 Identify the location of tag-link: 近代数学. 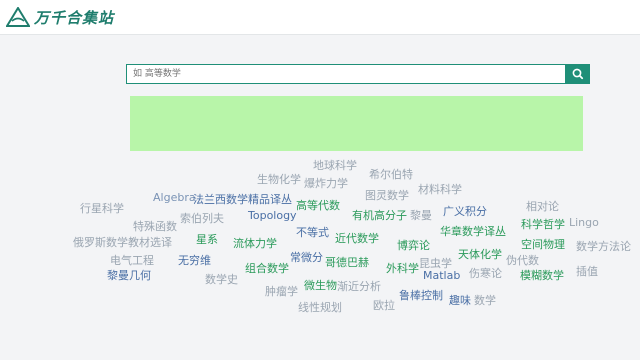
(357, 238).